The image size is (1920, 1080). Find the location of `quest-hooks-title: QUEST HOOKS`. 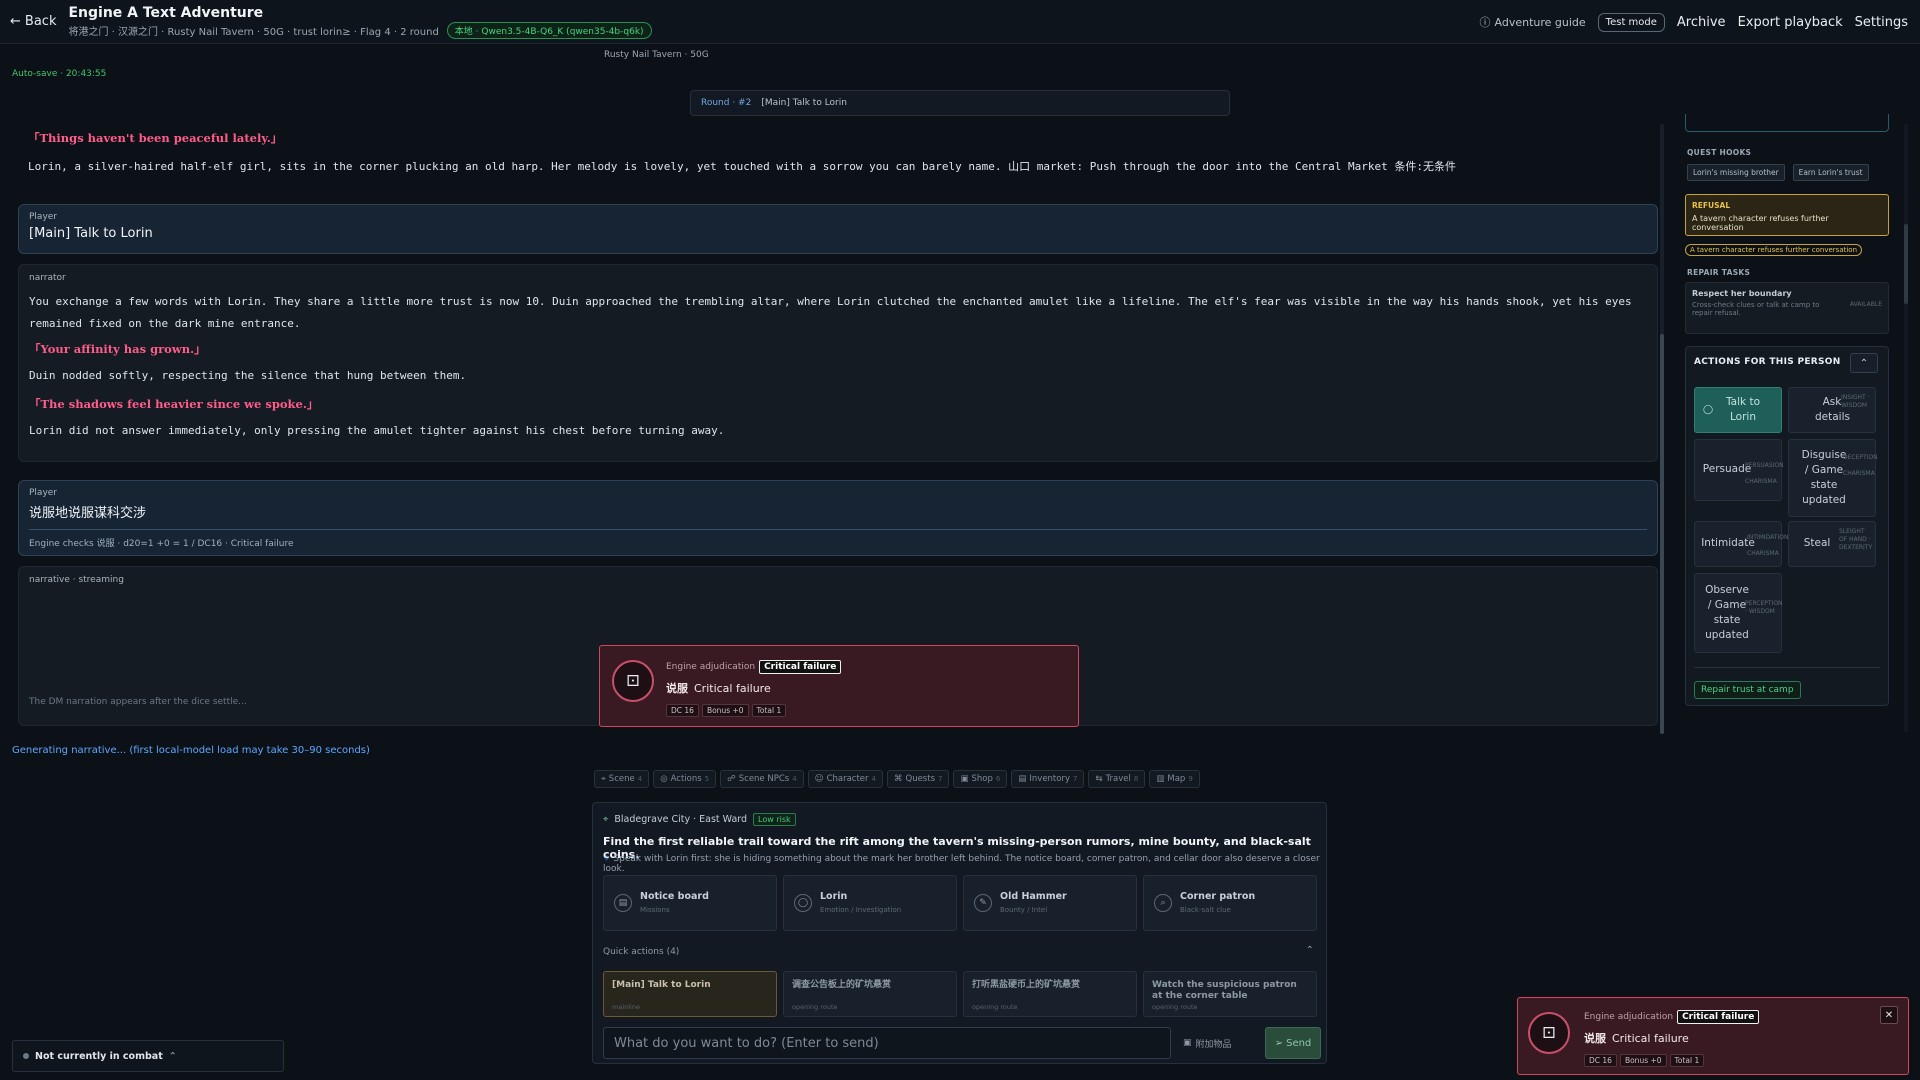

quest-hooks-title: QUEST HOOKS is located at coordinates (1719, 152).